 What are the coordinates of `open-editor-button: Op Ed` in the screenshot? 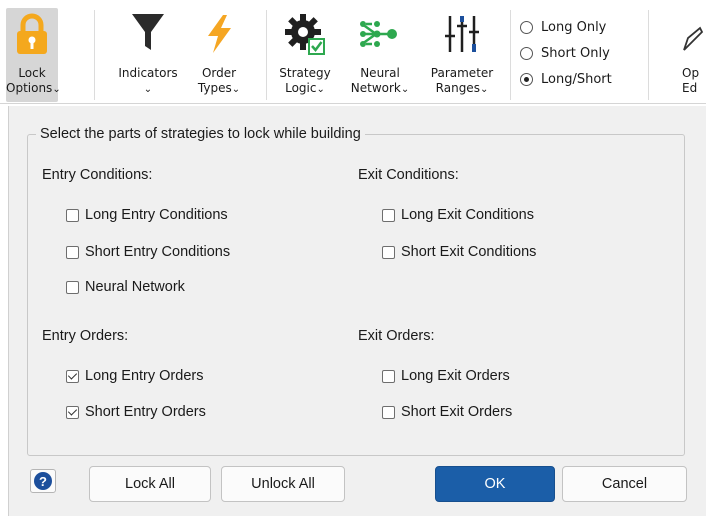 It's located at (691, 55).